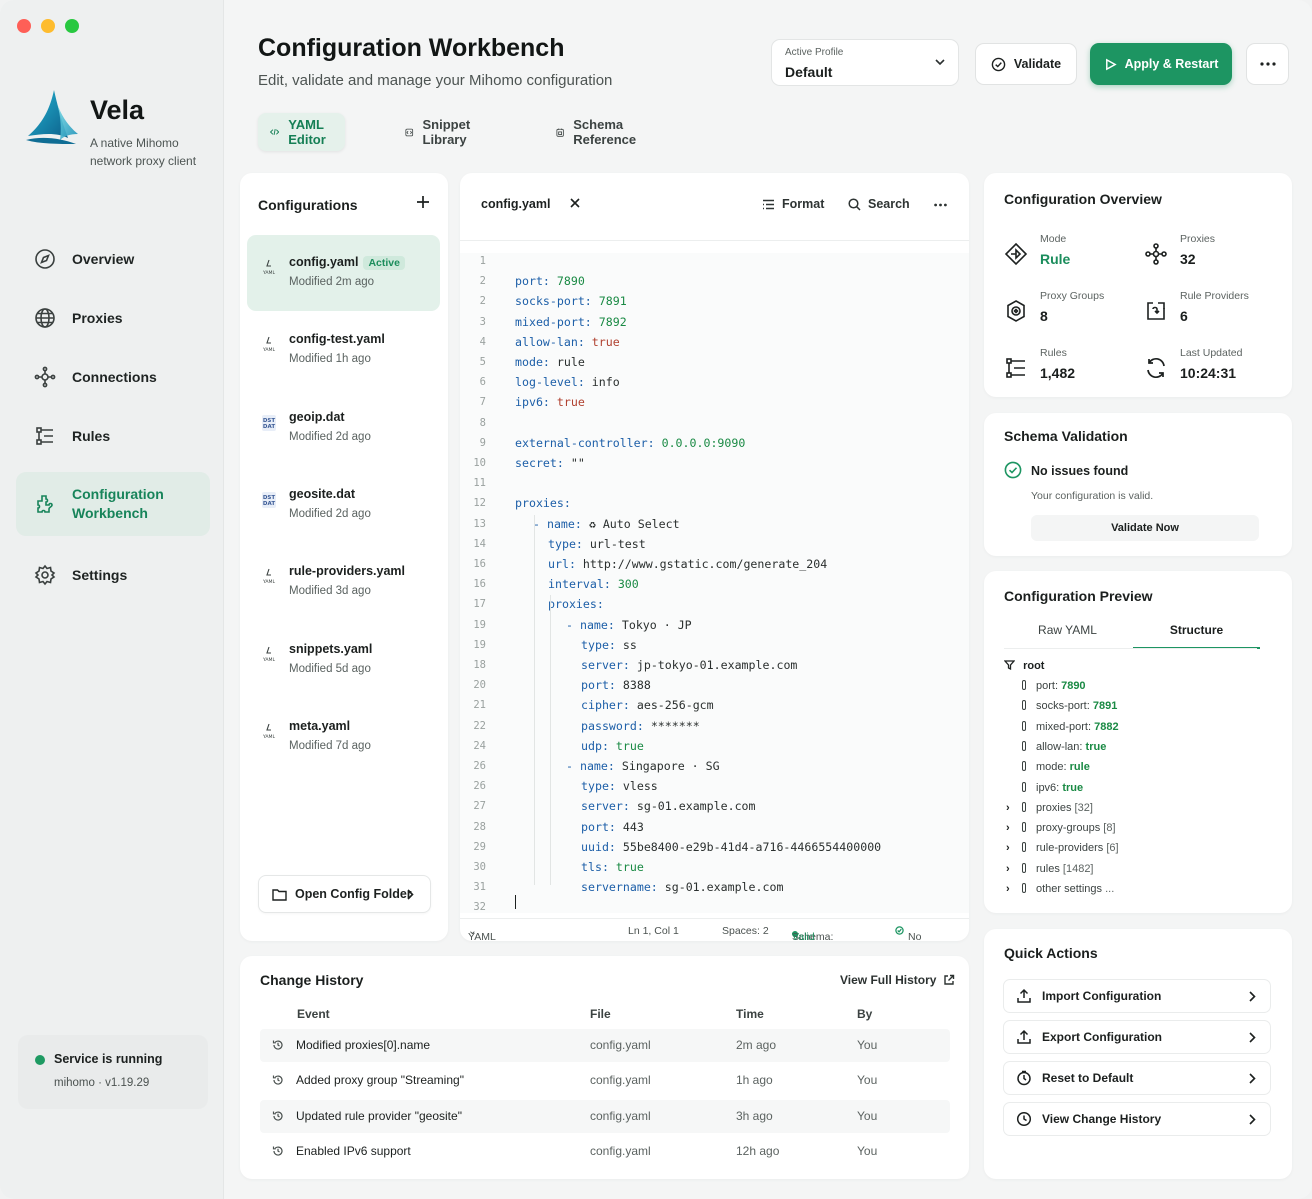  Describe the element at coordinates (1194, 257) in the screenshot. I see `overview-proxies: Proxies 32` at that location.